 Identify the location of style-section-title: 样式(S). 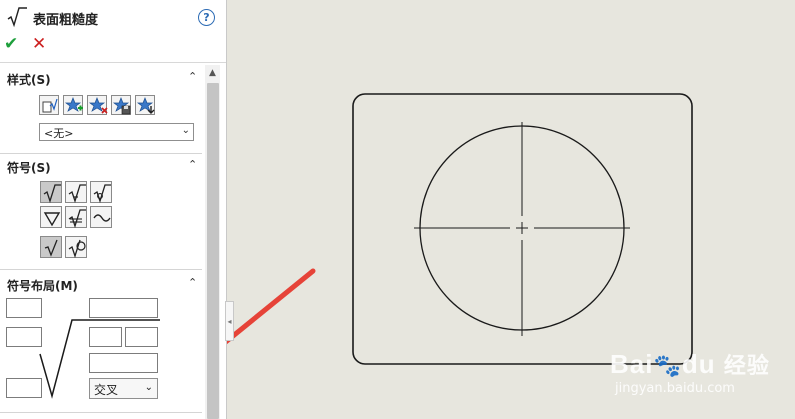
(29, 79).